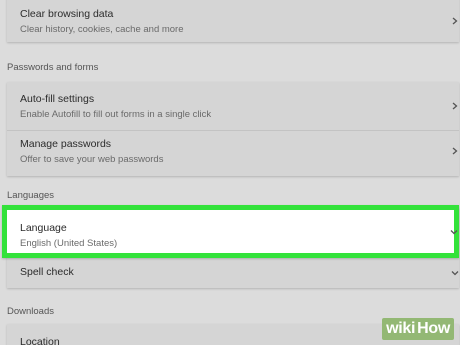 The height and width of the screenshot is (345, 460). Describe the element at coordinates (69, 243) in the screenshot. I see `language-subtitle: English (United States)` at that location.